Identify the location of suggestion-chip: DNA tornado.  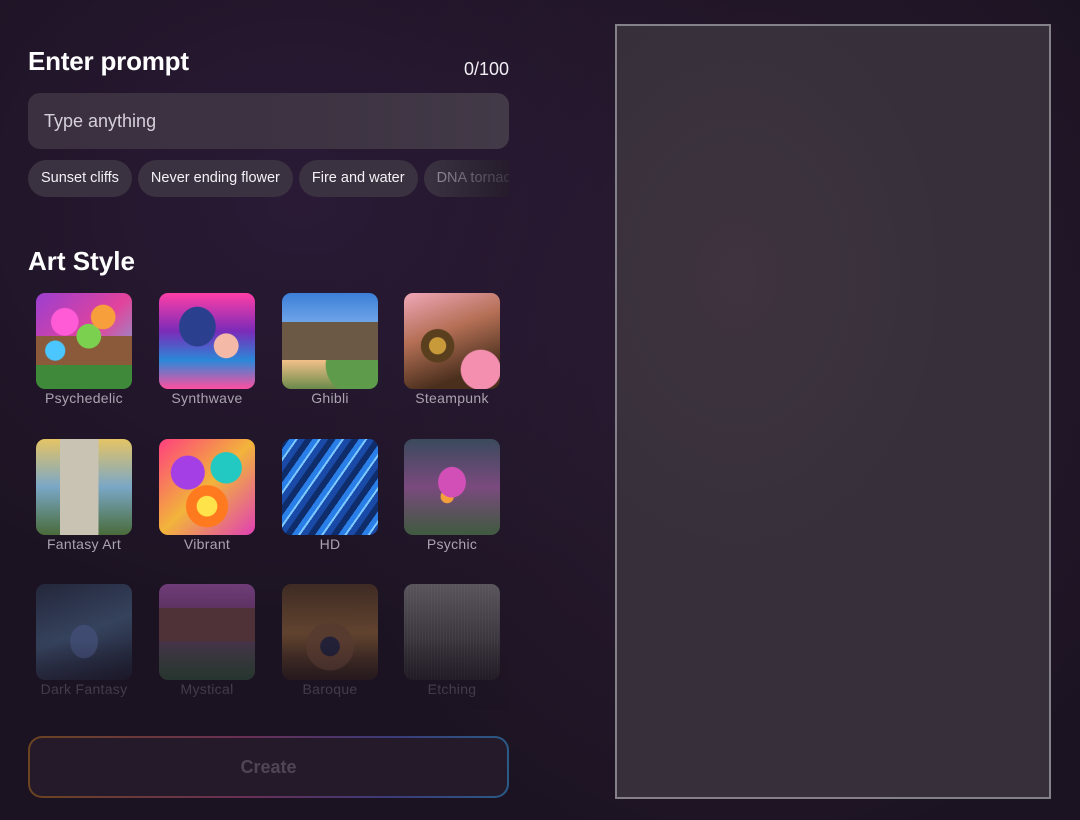
(466, 178).